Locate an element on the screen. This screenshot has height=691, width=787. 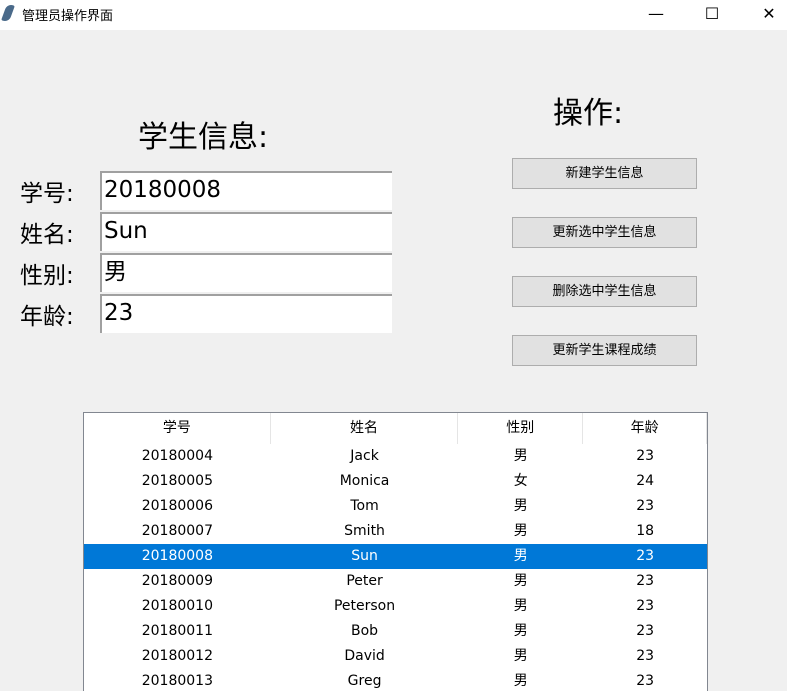
app-feather-icon is located at coordinates (8, 13).